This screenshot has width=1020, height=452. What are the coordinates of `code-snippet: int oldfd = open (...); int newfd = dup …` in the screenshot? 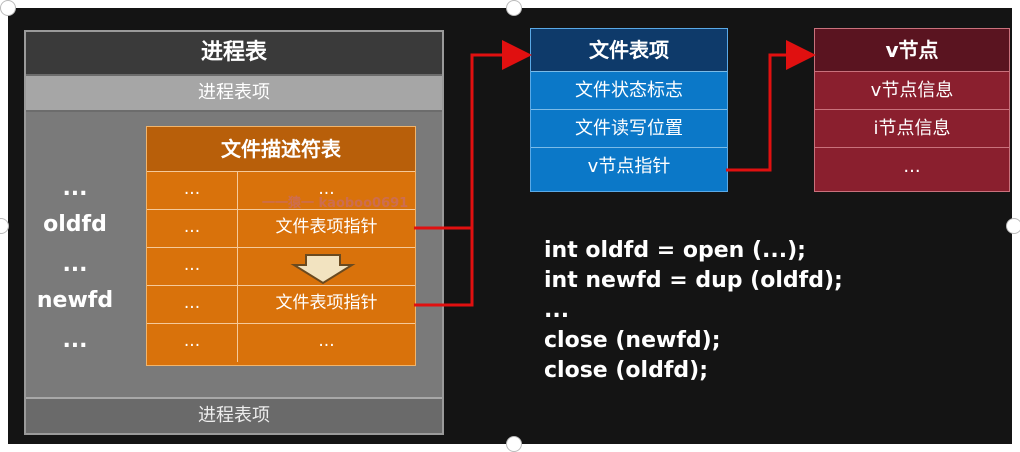 It's located at (693, 311).